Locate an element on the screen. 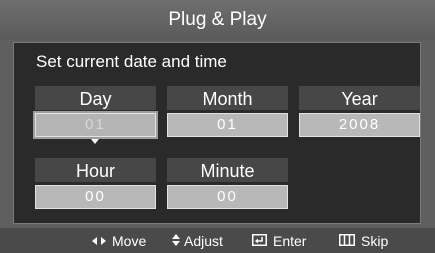  help-move: Move is located at coordinates (119, 240).